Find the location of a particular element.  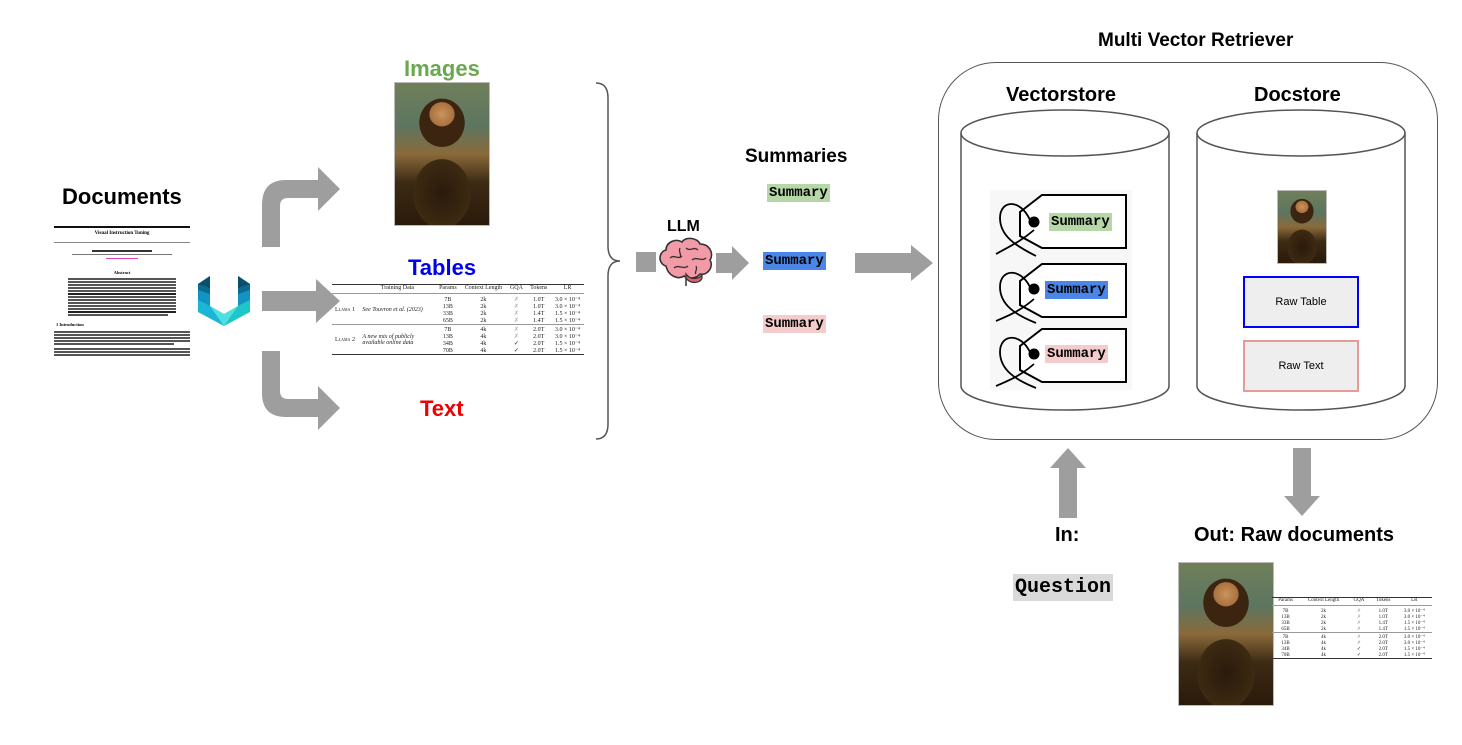

text-label: Text is located at coordinates (442, 408).